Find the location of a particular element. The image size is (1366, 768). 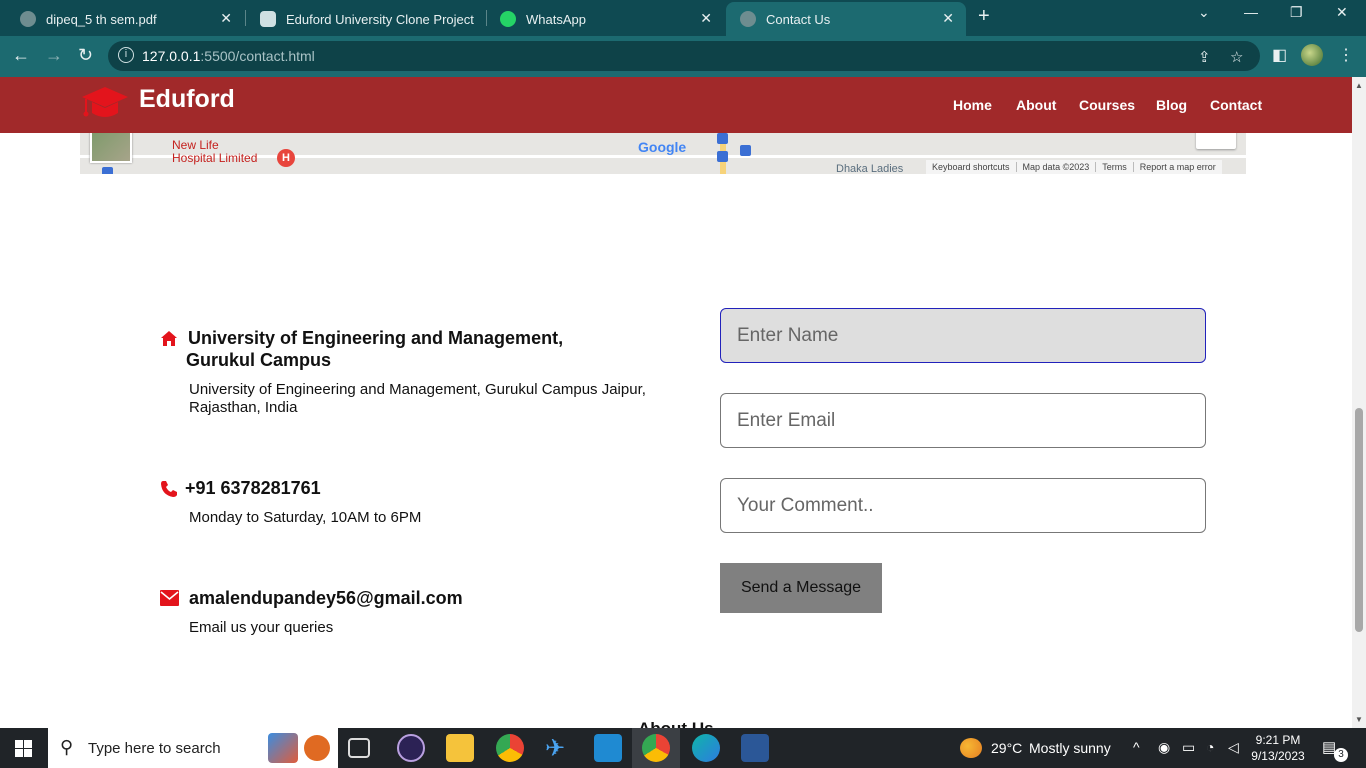

nav-link-home: Home is located at coordinates (972, 105).